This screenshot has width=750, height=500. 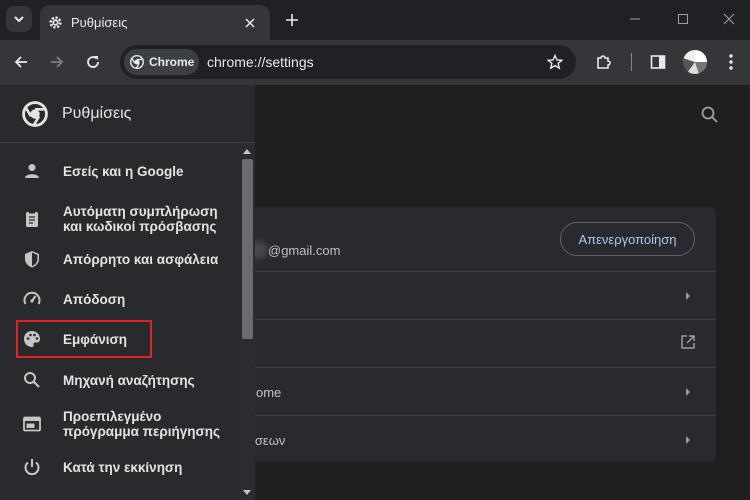 What do you see at coordinates (269, 392) in the screenshot?
I see `row-label: ome` at bounding box center [269, 392].